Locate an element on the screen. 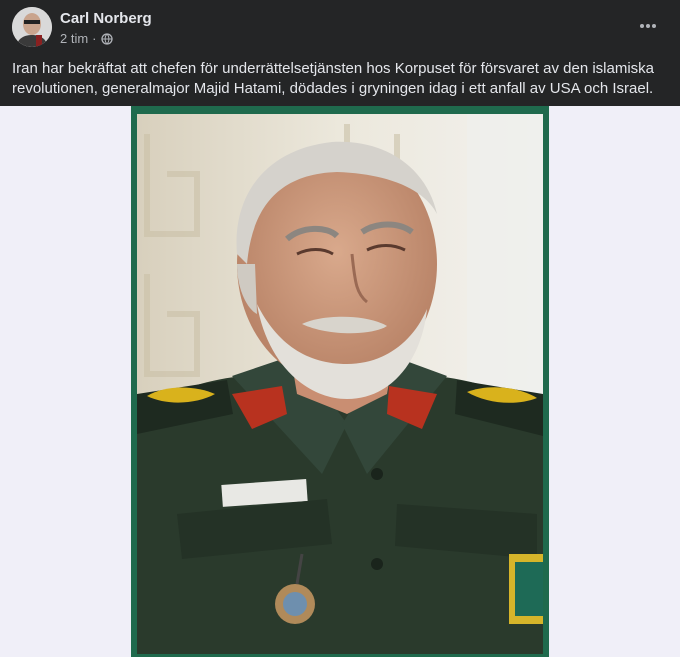 The width and height of the screenshot is (680, 657). post-meta: 2 tim · is located at coordinates (86, 38).